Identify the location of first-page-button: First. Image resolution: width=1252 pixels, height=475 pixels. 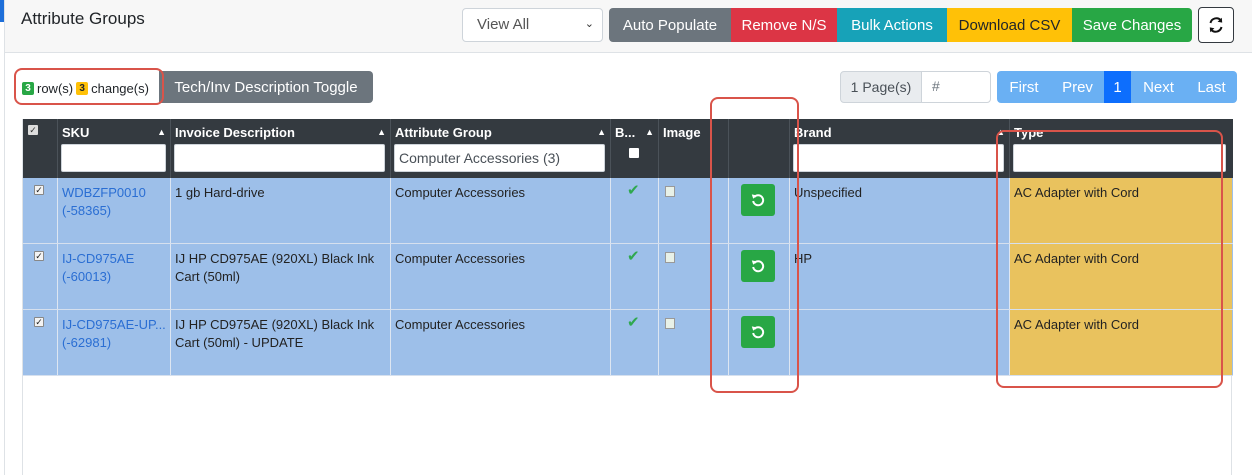
(1024, 87).